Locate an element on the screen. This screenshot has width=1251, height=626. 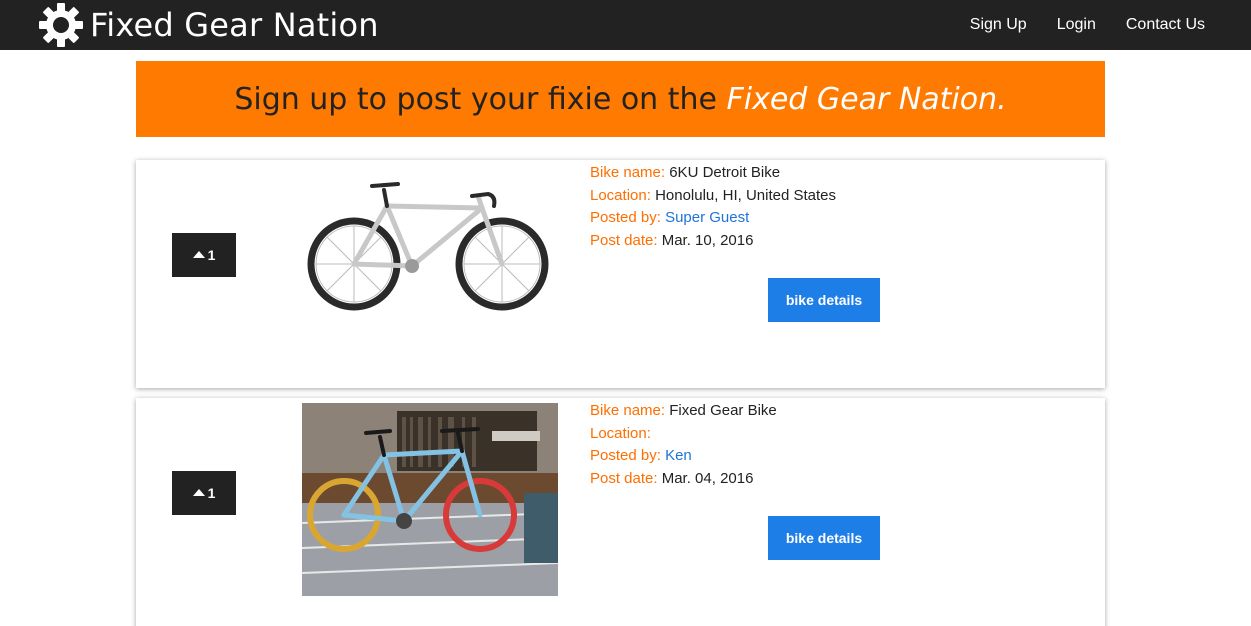
nav-links: Sign Up Login Contact Us is located at coordinates (1072, 25).